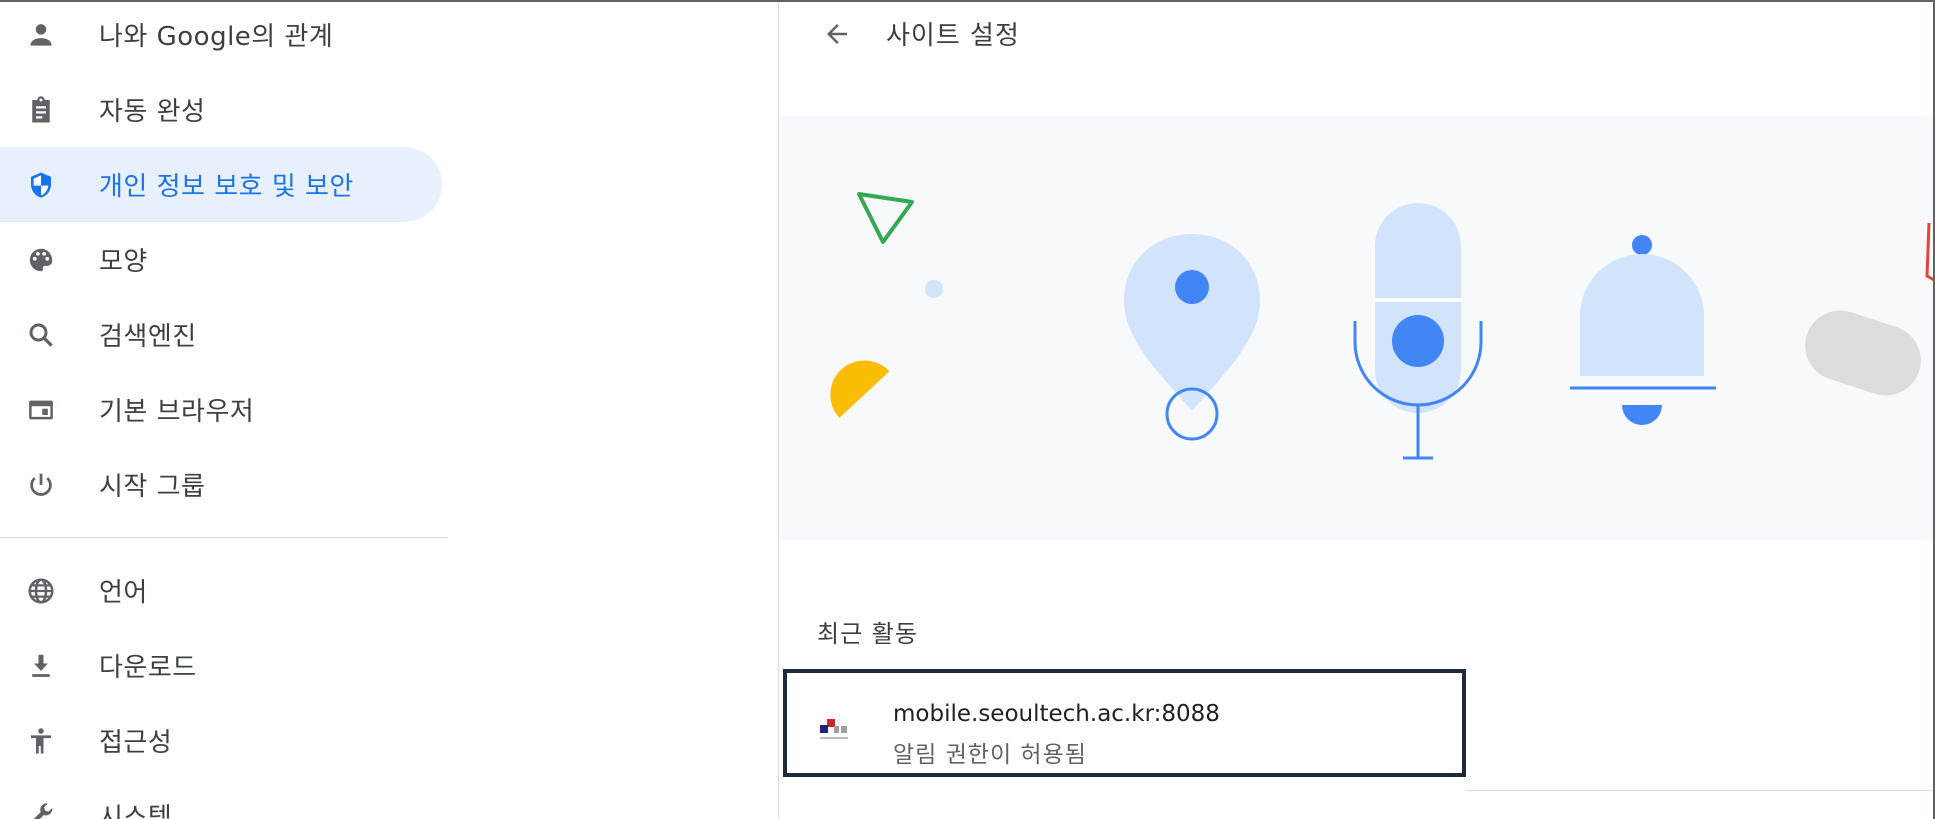  I want to click on person-icon, so click(41, 35).